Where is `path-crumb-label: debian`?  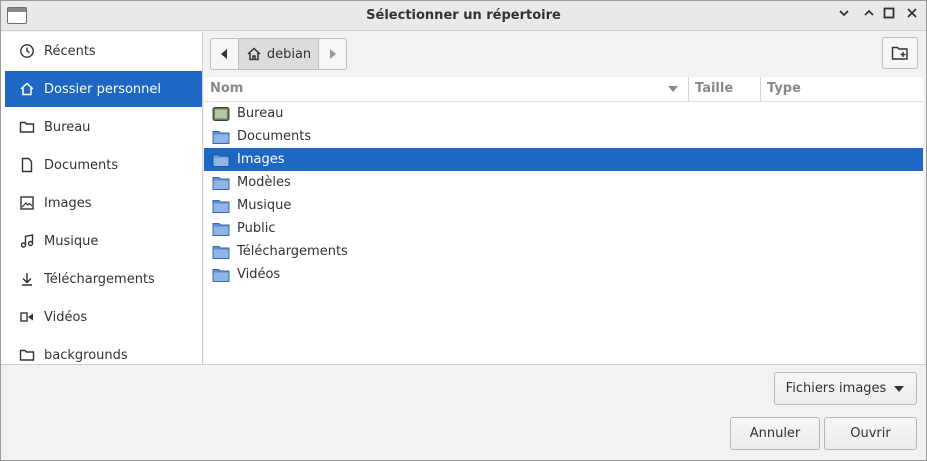 path-crumb-label: debian is located at coordinates (289, 54).